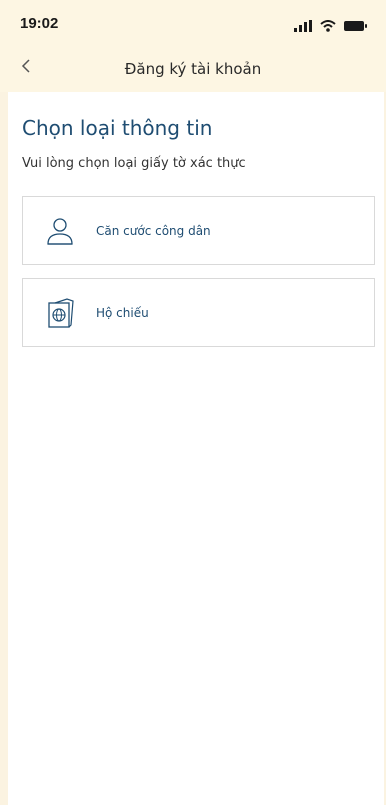 Image resolution: width=386 pixels, height=805 pixels. Describe the element at coordinates (122, 313) in the screenshot. I see `option-label: Hộ chiếu` at that location.